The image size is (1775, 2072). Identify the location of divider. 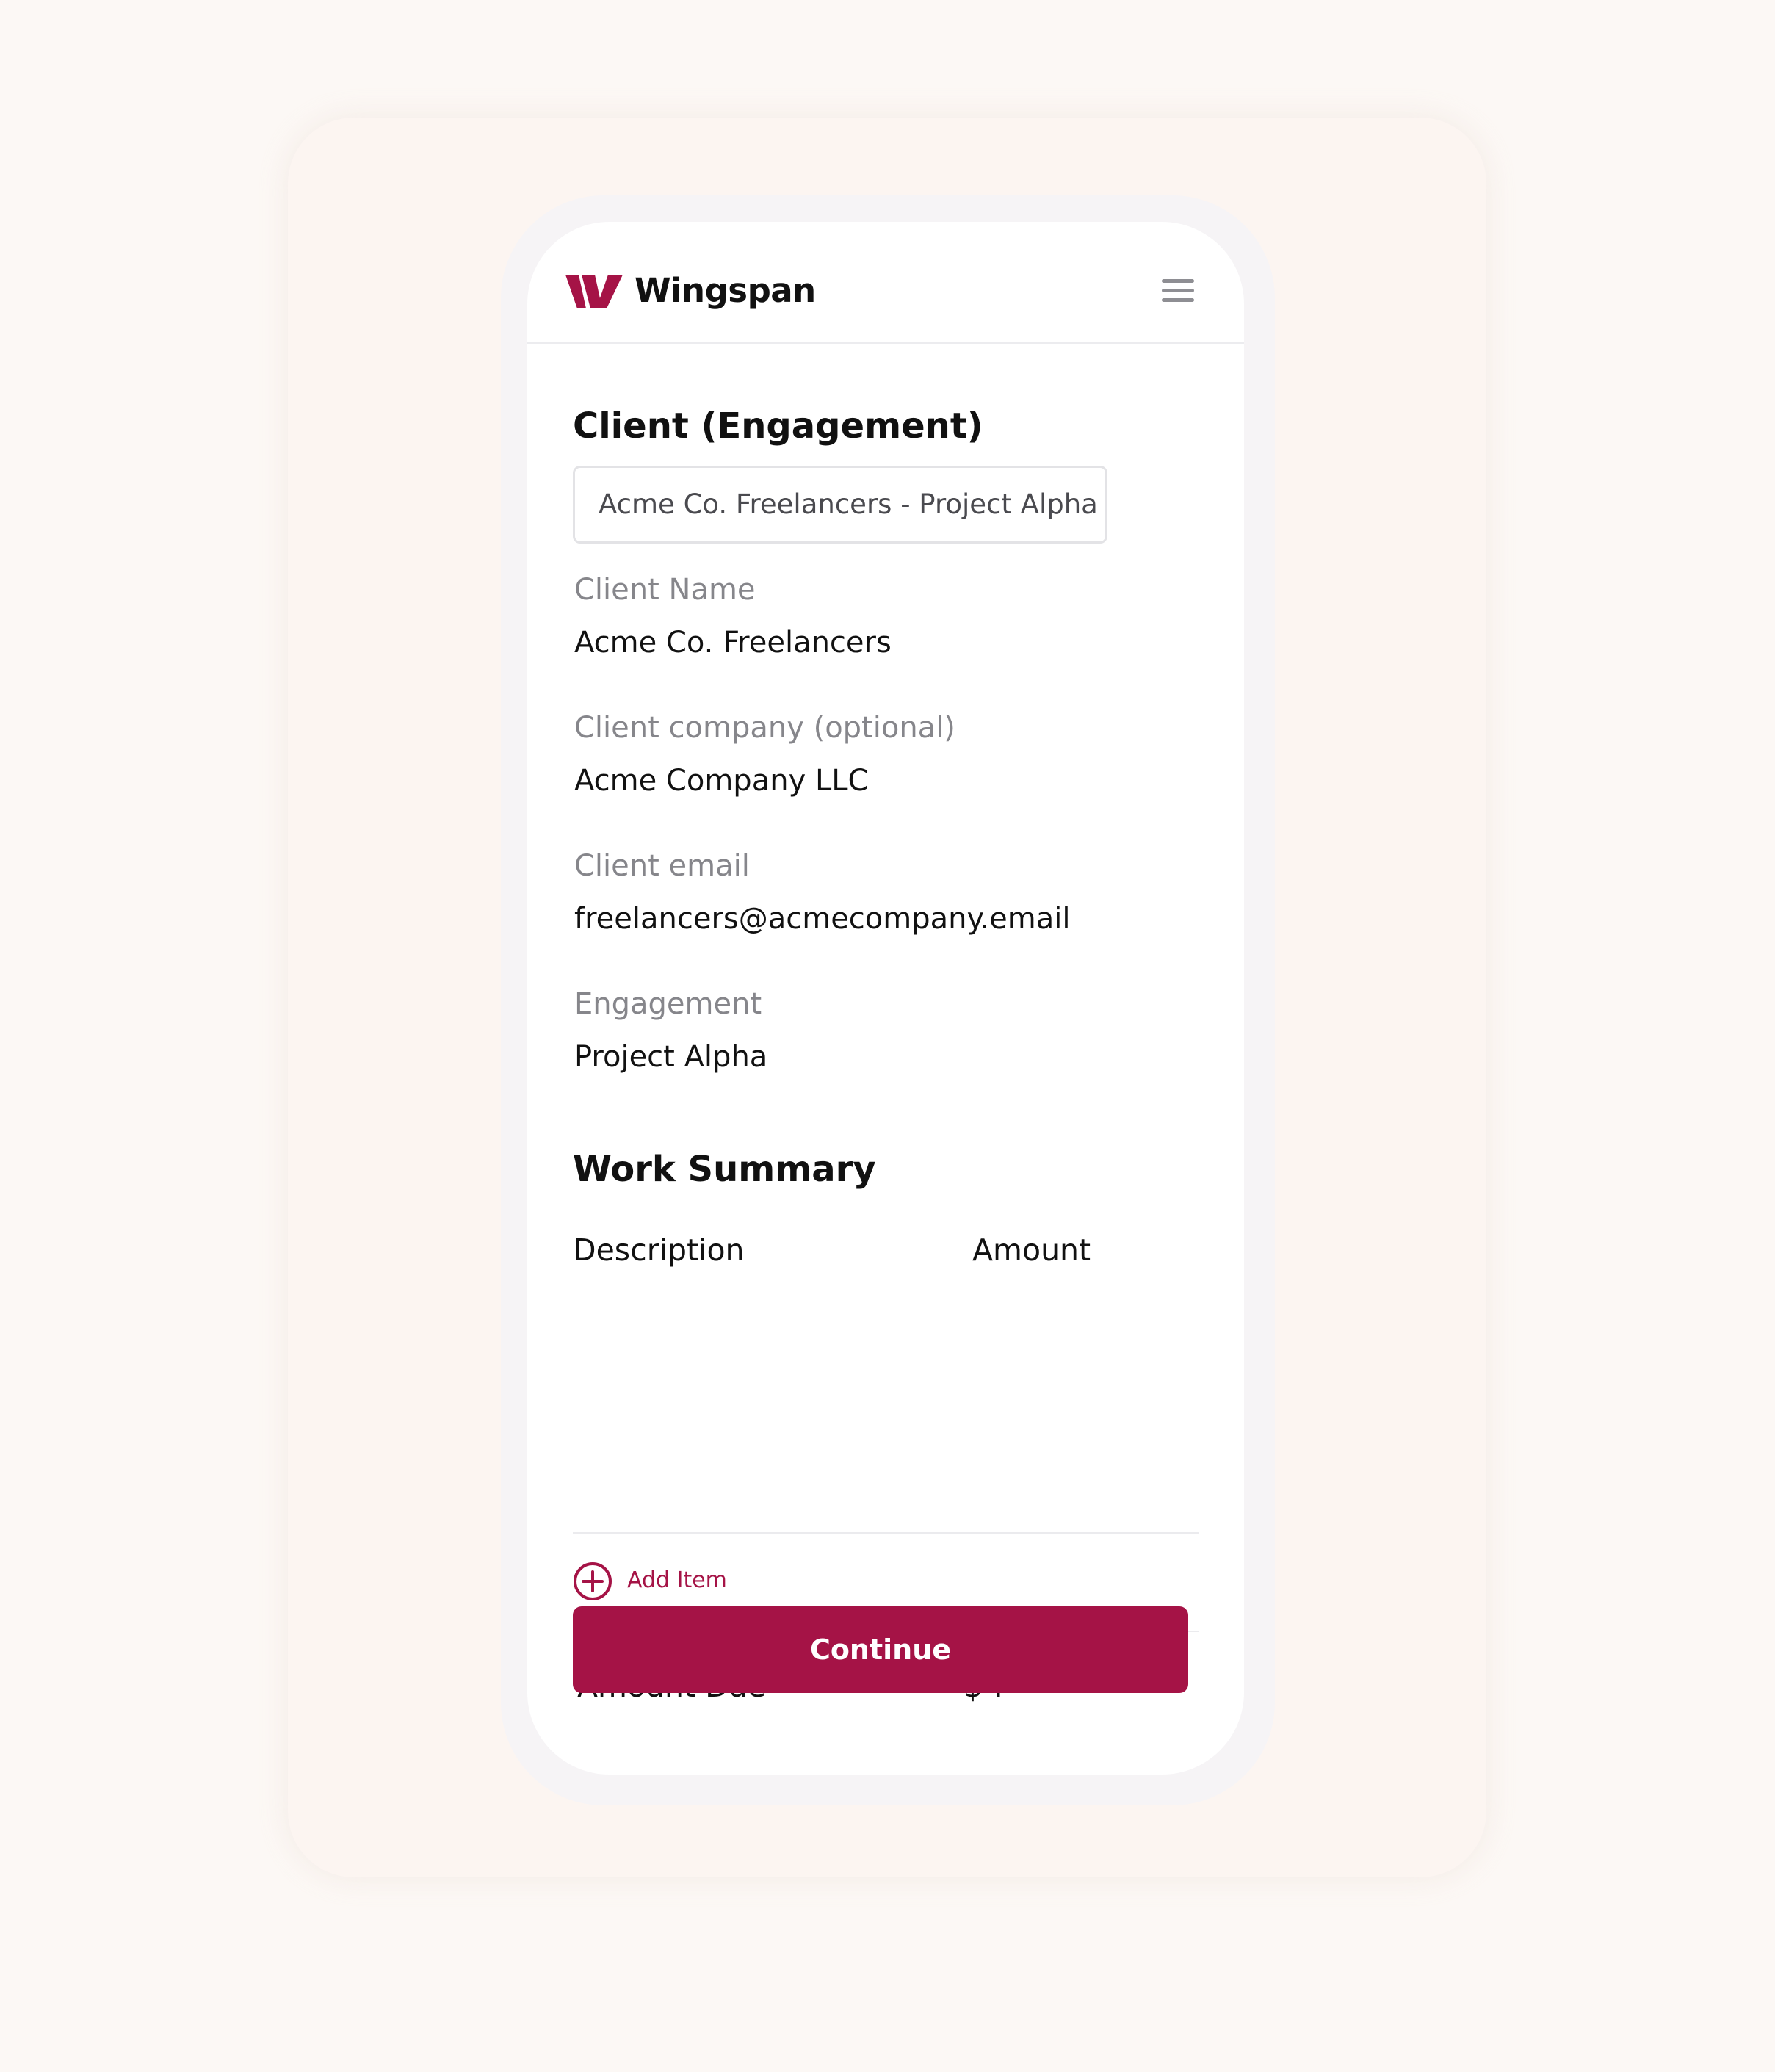
(886, 1533).